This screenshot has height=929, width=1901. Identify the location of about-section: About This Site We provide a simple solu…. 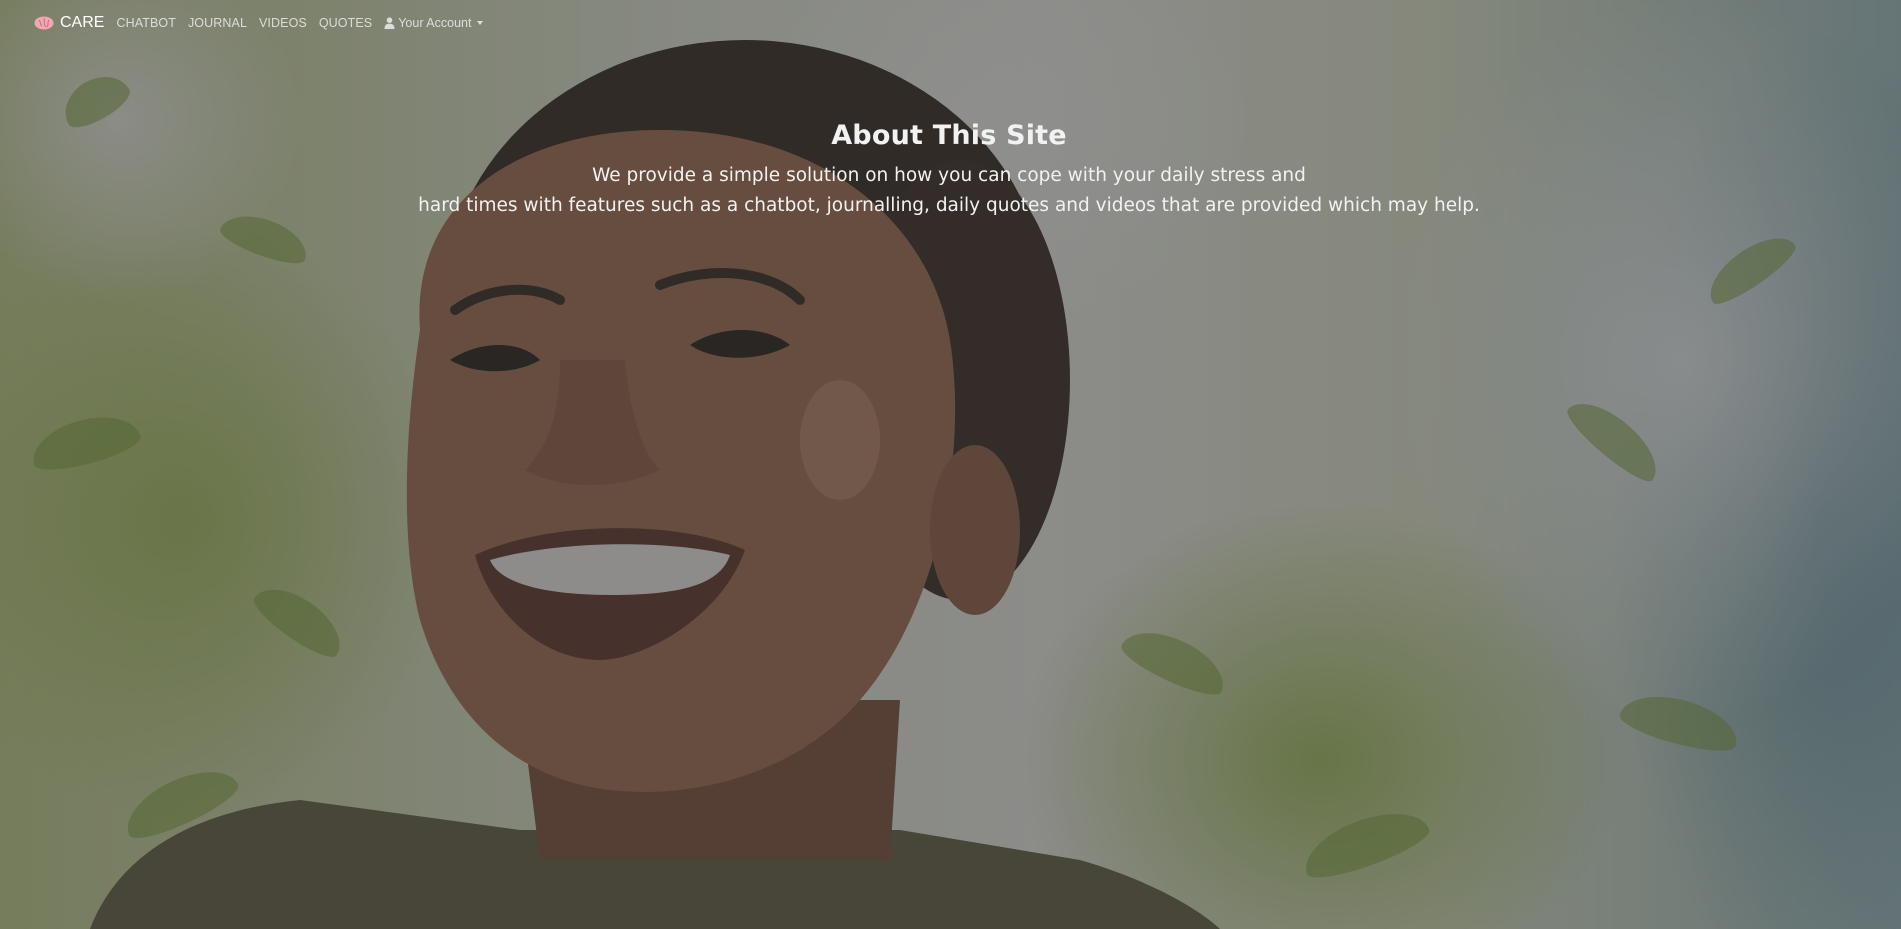
(949, 170).